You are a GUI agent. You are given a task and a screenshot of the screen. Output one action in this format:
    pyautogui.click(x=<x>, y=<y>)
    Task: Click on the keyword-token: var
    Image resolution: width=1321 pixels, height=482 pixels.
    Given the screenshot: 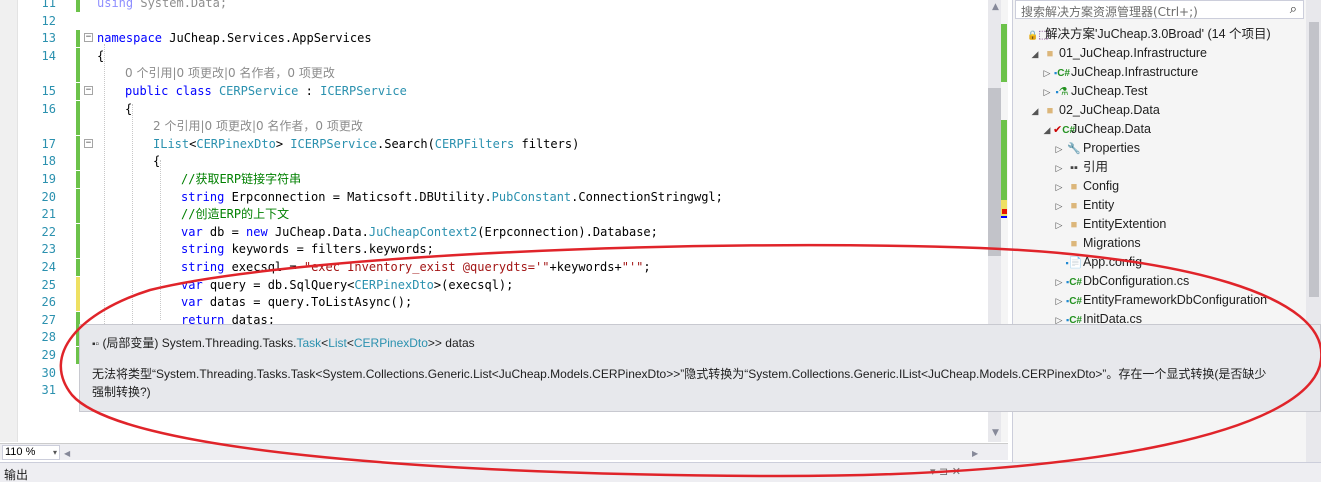 What is the action you would take?
    pyautogui.click(x=192, y=231)
    